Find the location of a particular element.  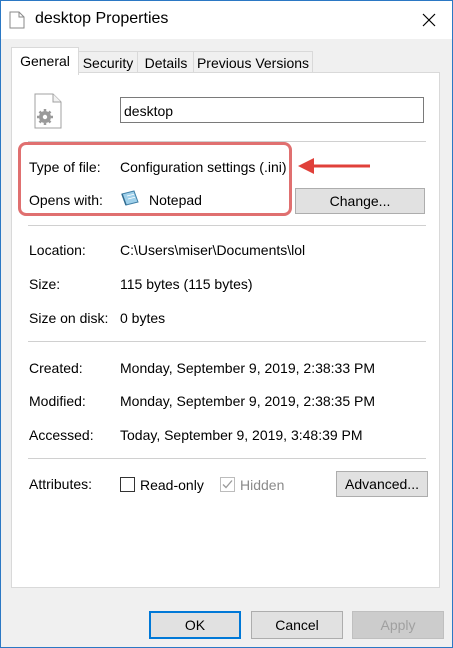

accessed-label: Accessed: is located at coordinates (61, 435).